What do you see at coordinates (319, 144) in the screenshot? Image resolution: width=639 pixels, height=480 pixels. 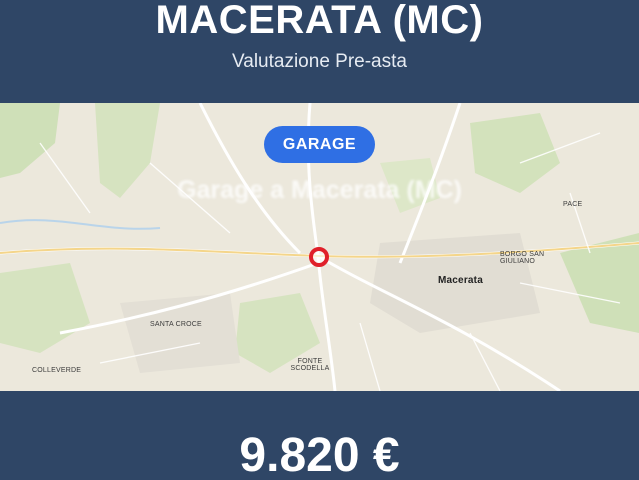 I see `category-badge: GARAGE` at bounding box center [319, 144].